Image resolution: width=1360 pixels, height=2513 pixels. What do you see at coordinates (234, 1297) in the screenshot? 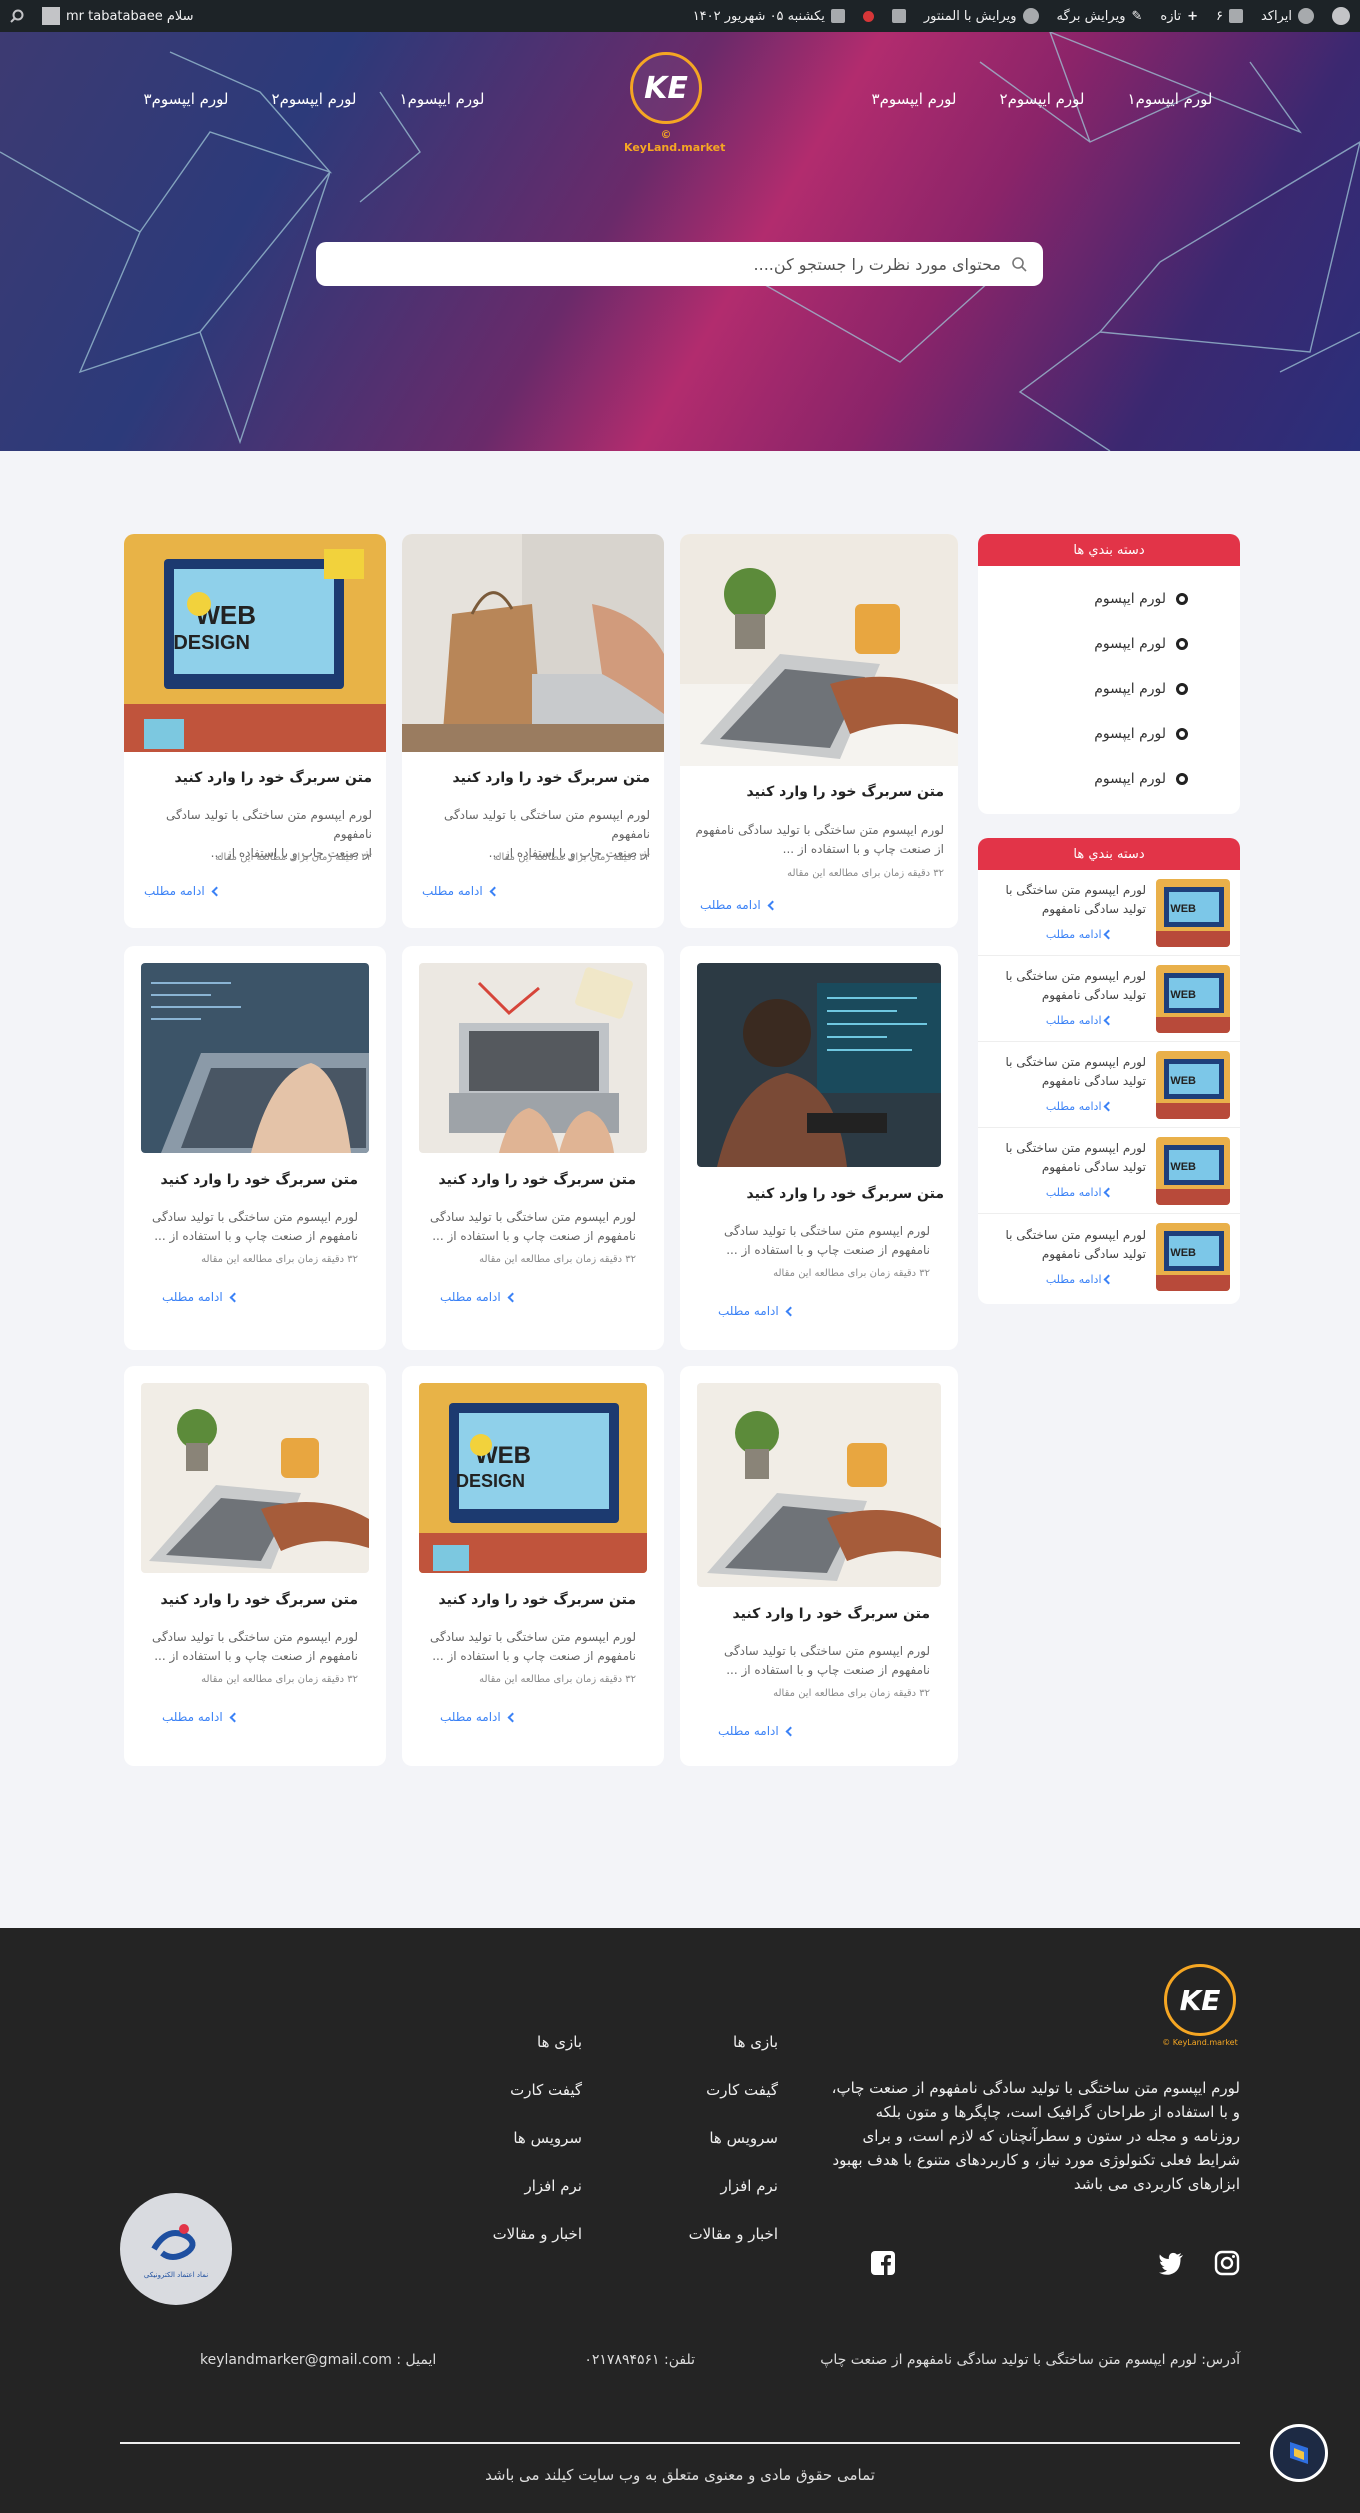
I see `chevron-left-icon` at bounding box center [234, 1297].